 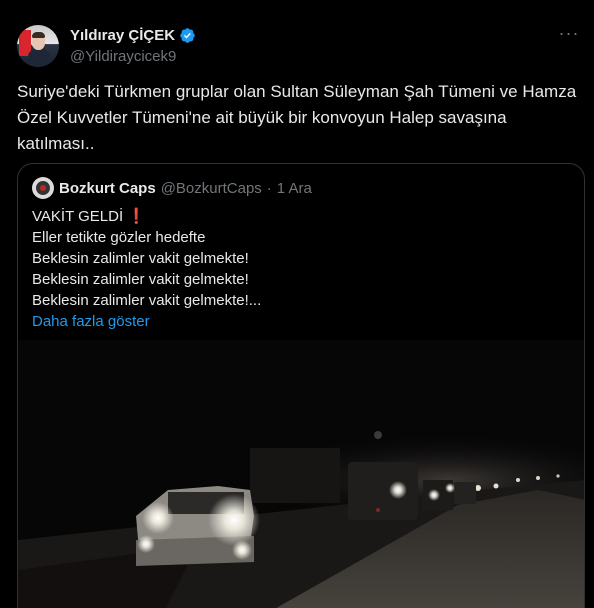 I want to click on author-name-row: Yıldıray ÇİÇEK, so click(x=133, y=35).